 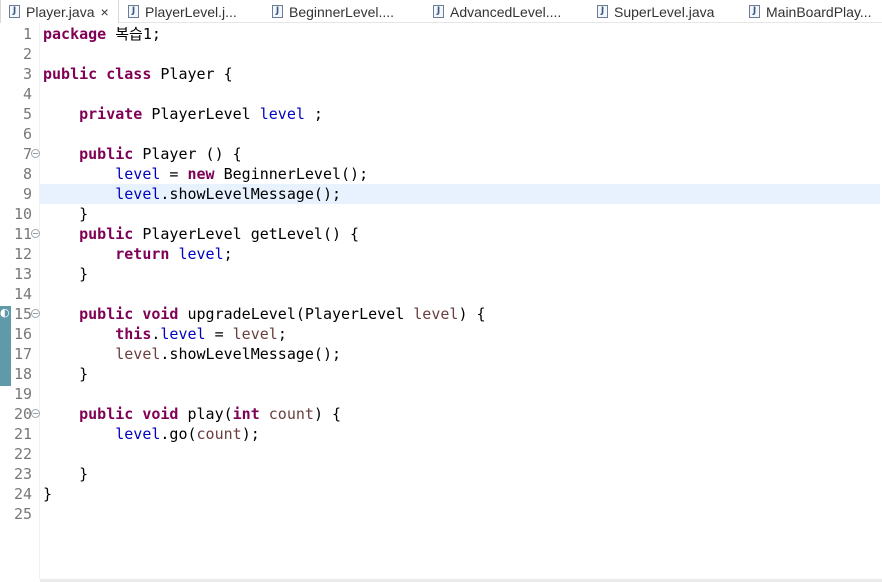 I want to click on code-text: package 복습1;, so click(x=102, y=34).